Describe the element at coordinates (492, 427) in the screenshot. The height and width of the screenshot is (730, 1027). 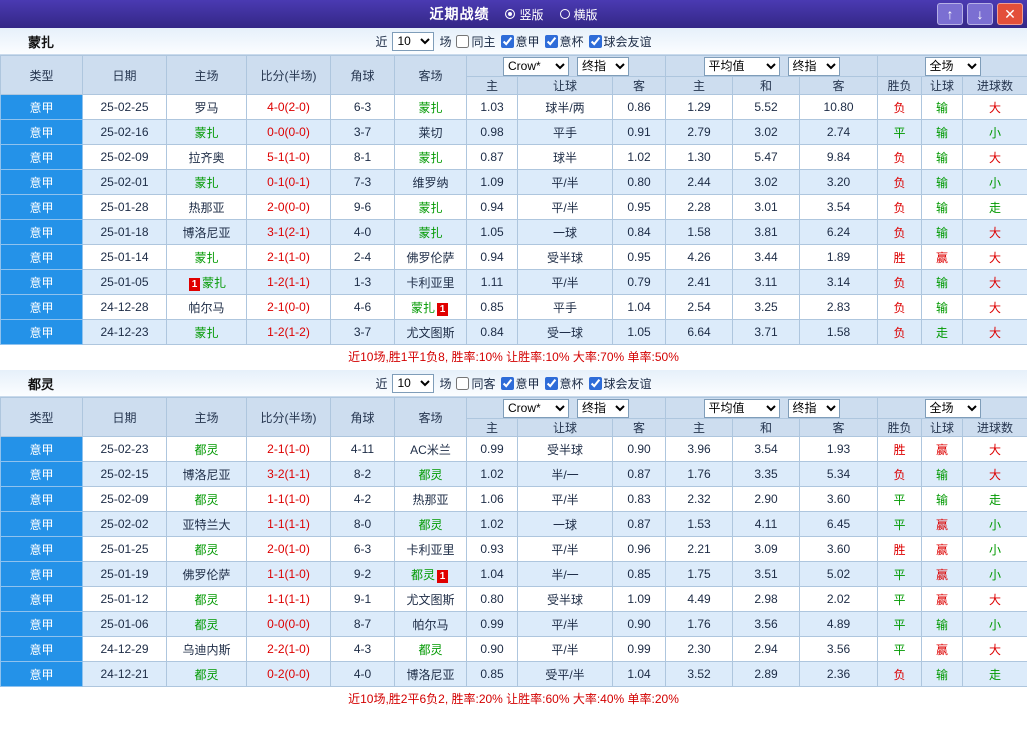
I see `col-header-handicap-home: 主` at that location.